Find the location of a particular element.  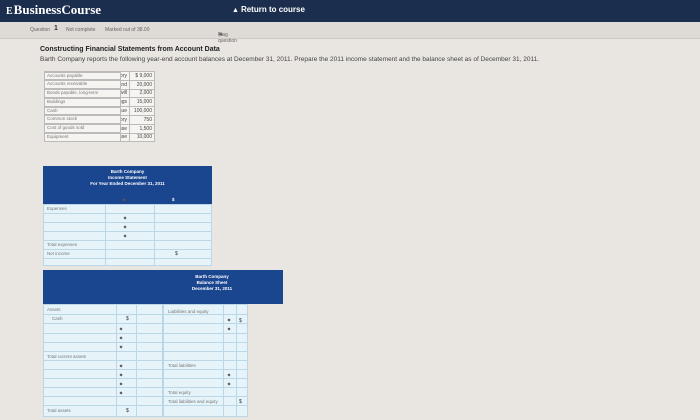

total-expenses-label: Total expenses is located at coordinates (62, 244).